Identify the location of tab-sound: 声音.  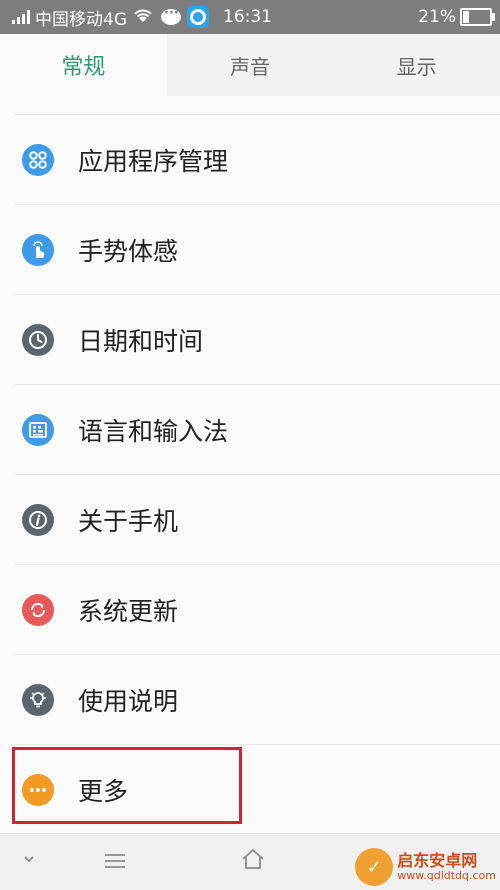
(250, 65).